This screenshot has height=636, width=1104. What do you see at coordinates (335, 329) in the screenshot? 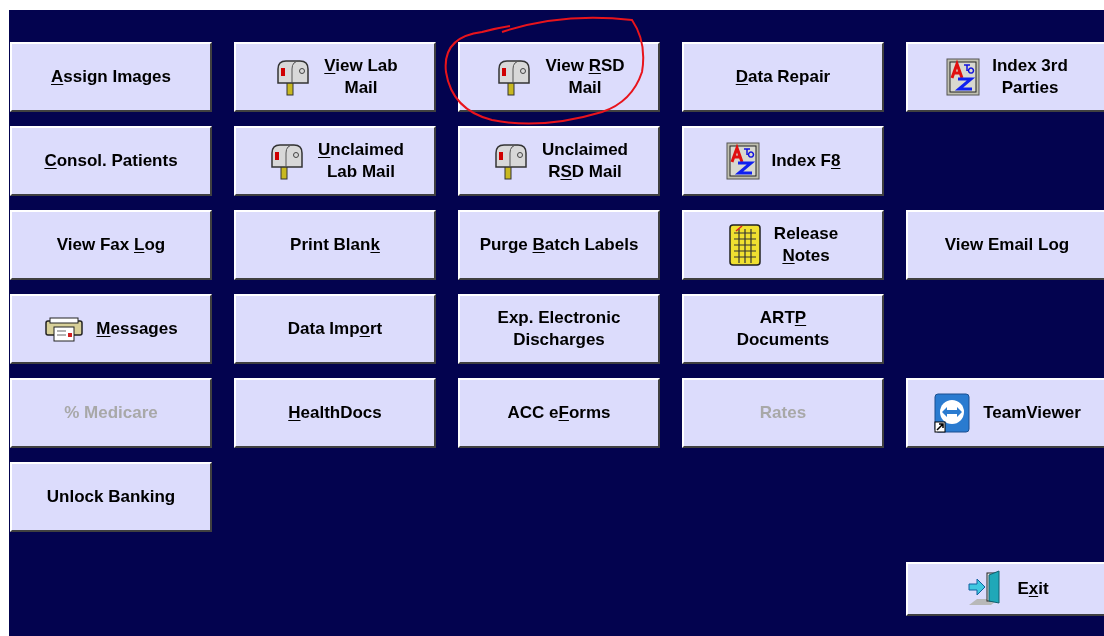
I see `menu-button: Data Import` at bounding box center [335, 329].